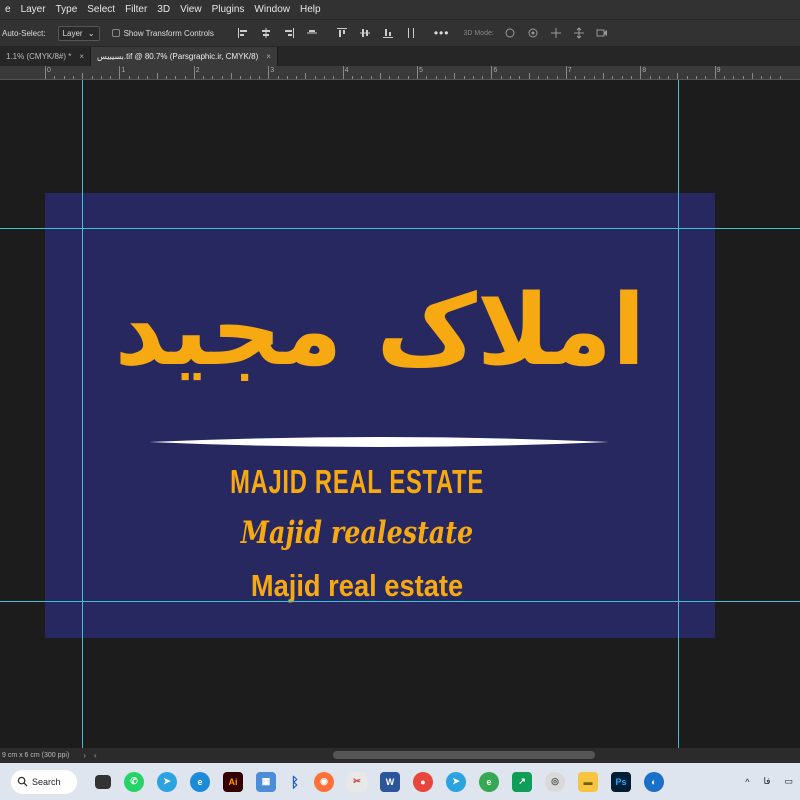  I want to click on distribute-icon, so click(411, 33).